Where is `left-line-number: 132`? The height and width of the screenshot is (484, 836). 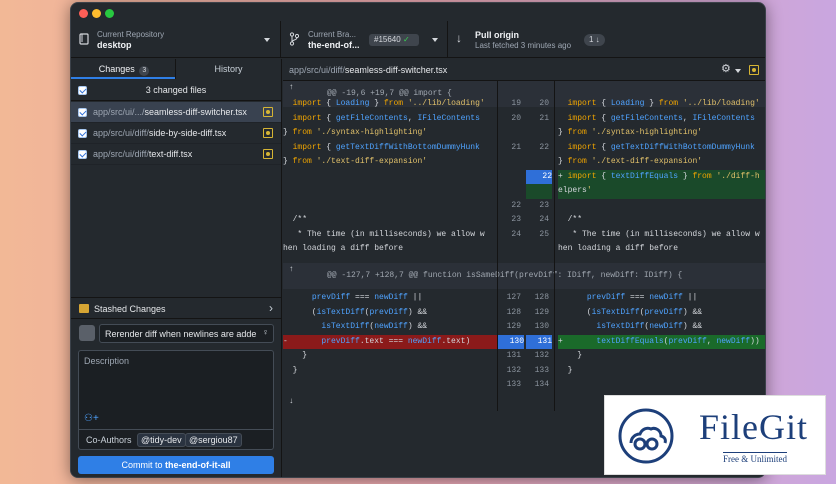 left-line-number: 132 is located at coordinates (511, 371).